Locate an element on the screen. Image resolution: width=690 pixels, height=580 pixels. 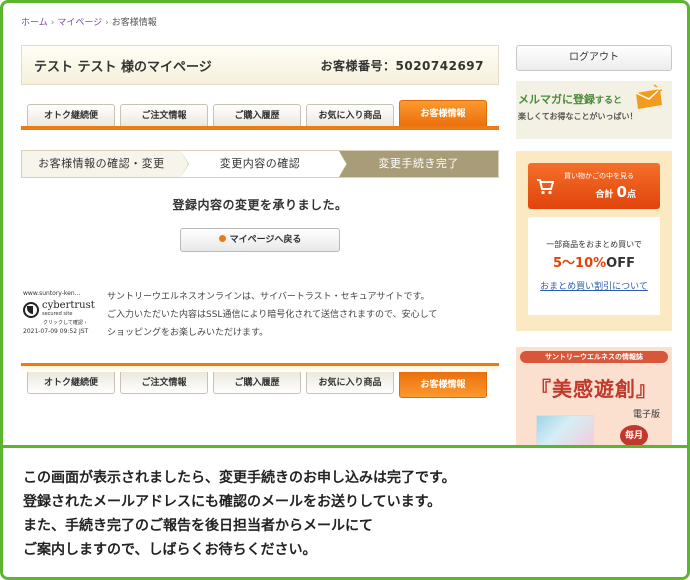
monthly-badge: 毎月 is located at coordinates (634, 436).